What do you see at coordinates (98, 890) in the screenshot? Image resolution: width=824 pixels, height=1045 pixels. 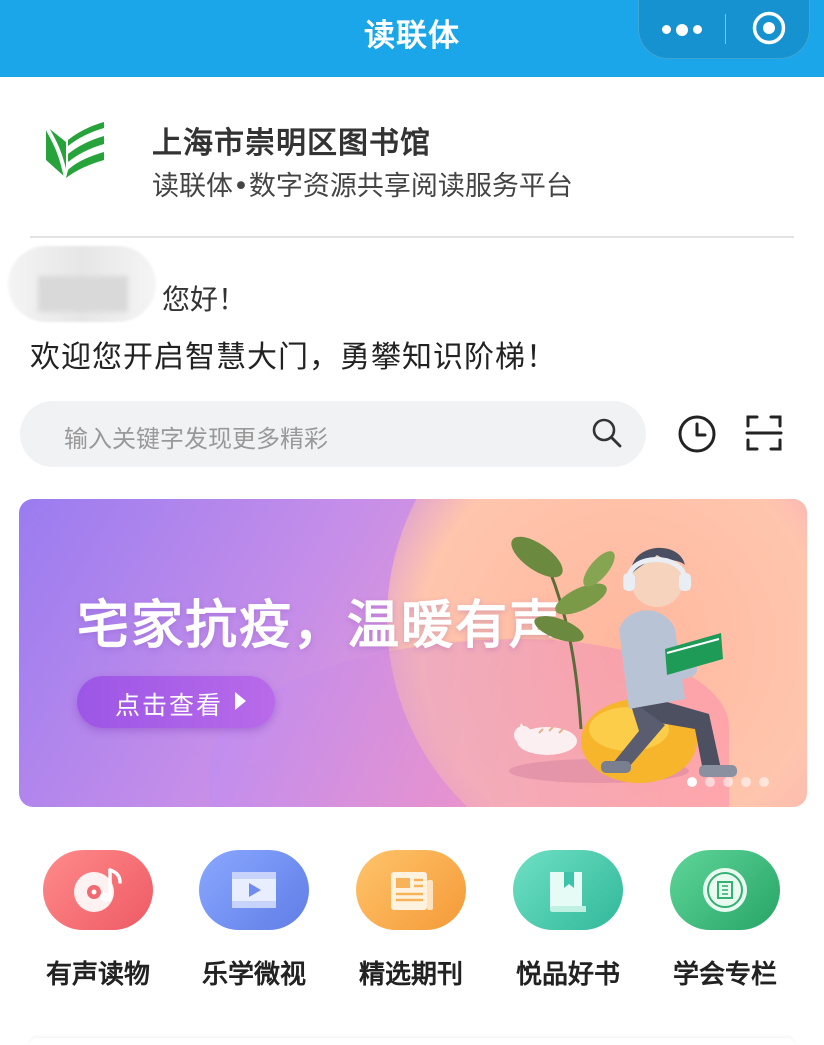 I see `music-disc-icon` at bounding box center [98, 890].